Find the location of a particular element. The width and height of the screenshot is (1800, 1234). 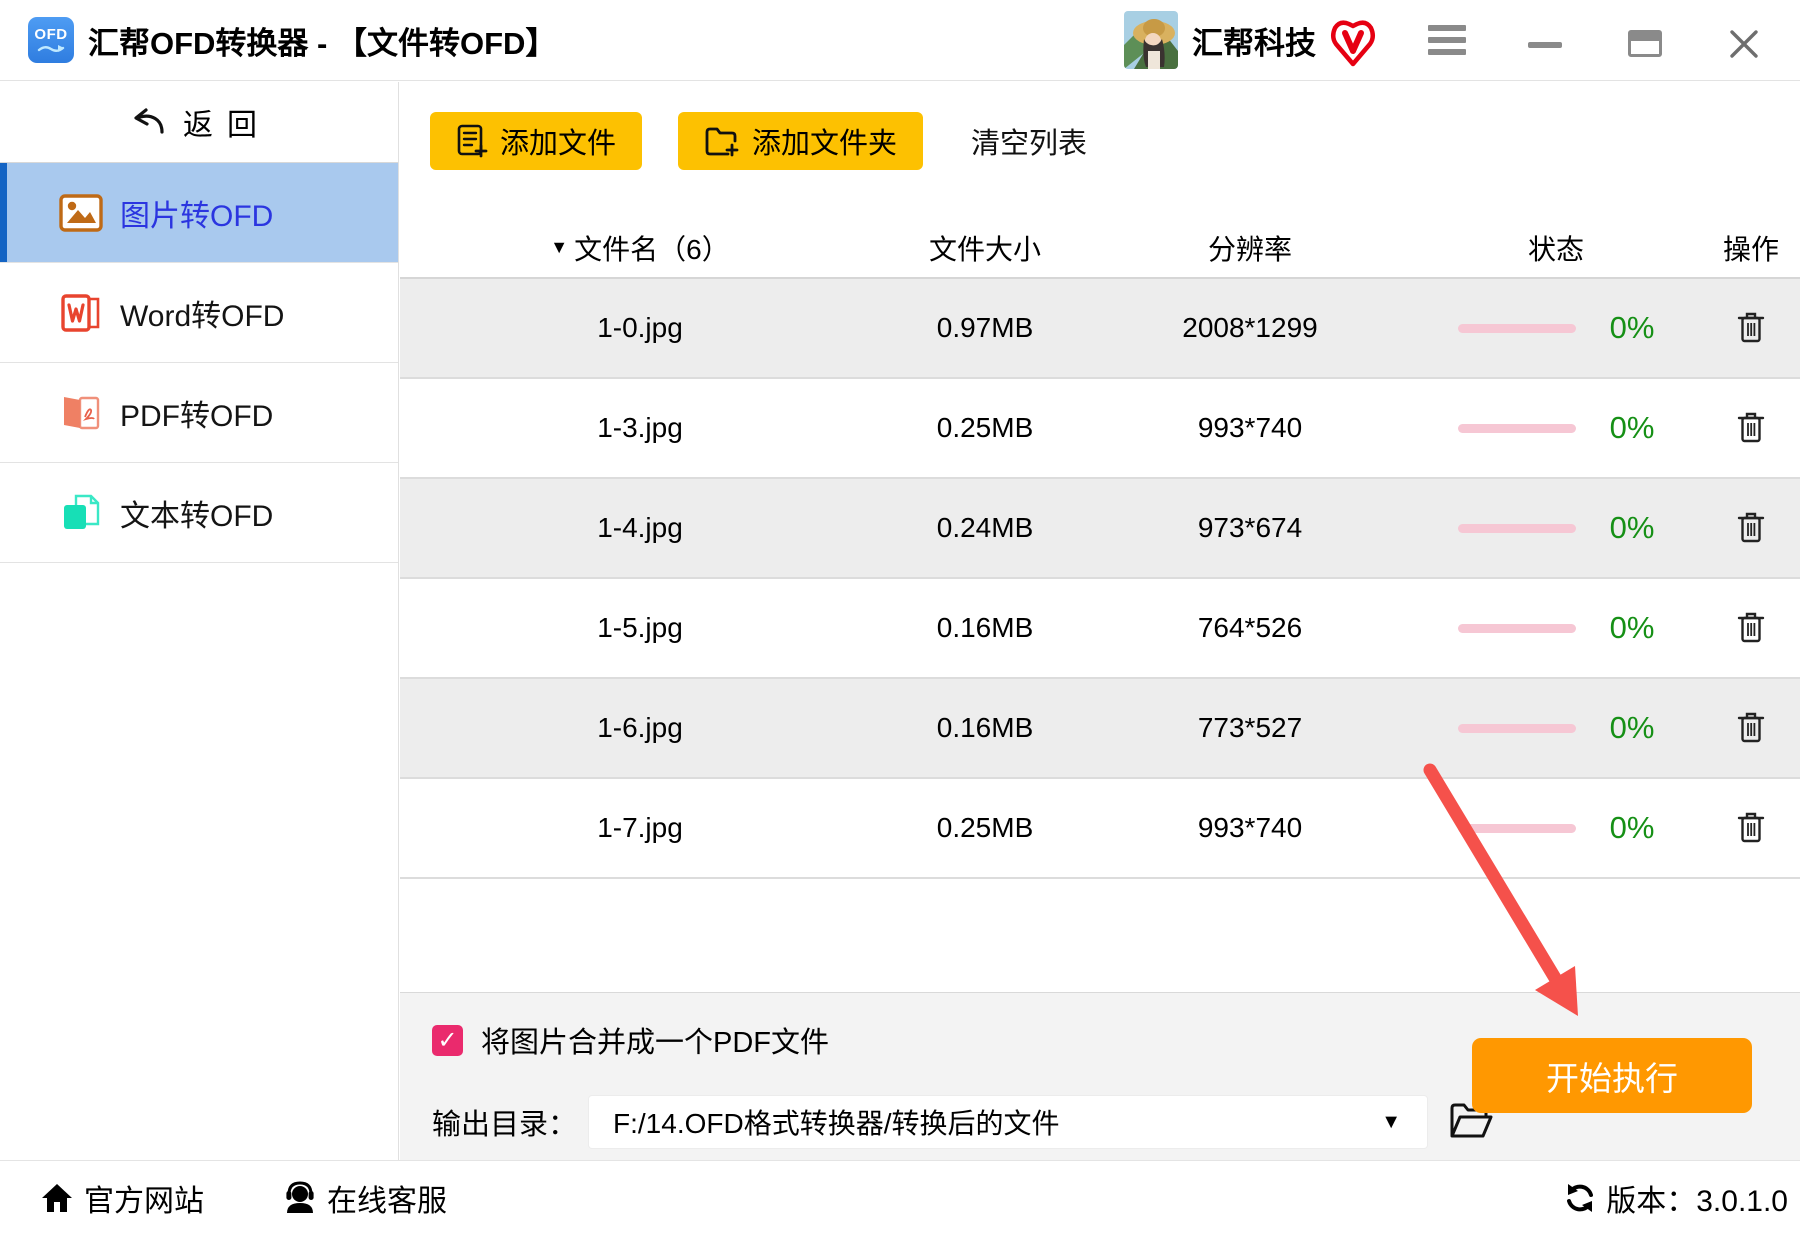

version-label: 版本：3.0.1.0 is located at coordinates (1697, 1201).